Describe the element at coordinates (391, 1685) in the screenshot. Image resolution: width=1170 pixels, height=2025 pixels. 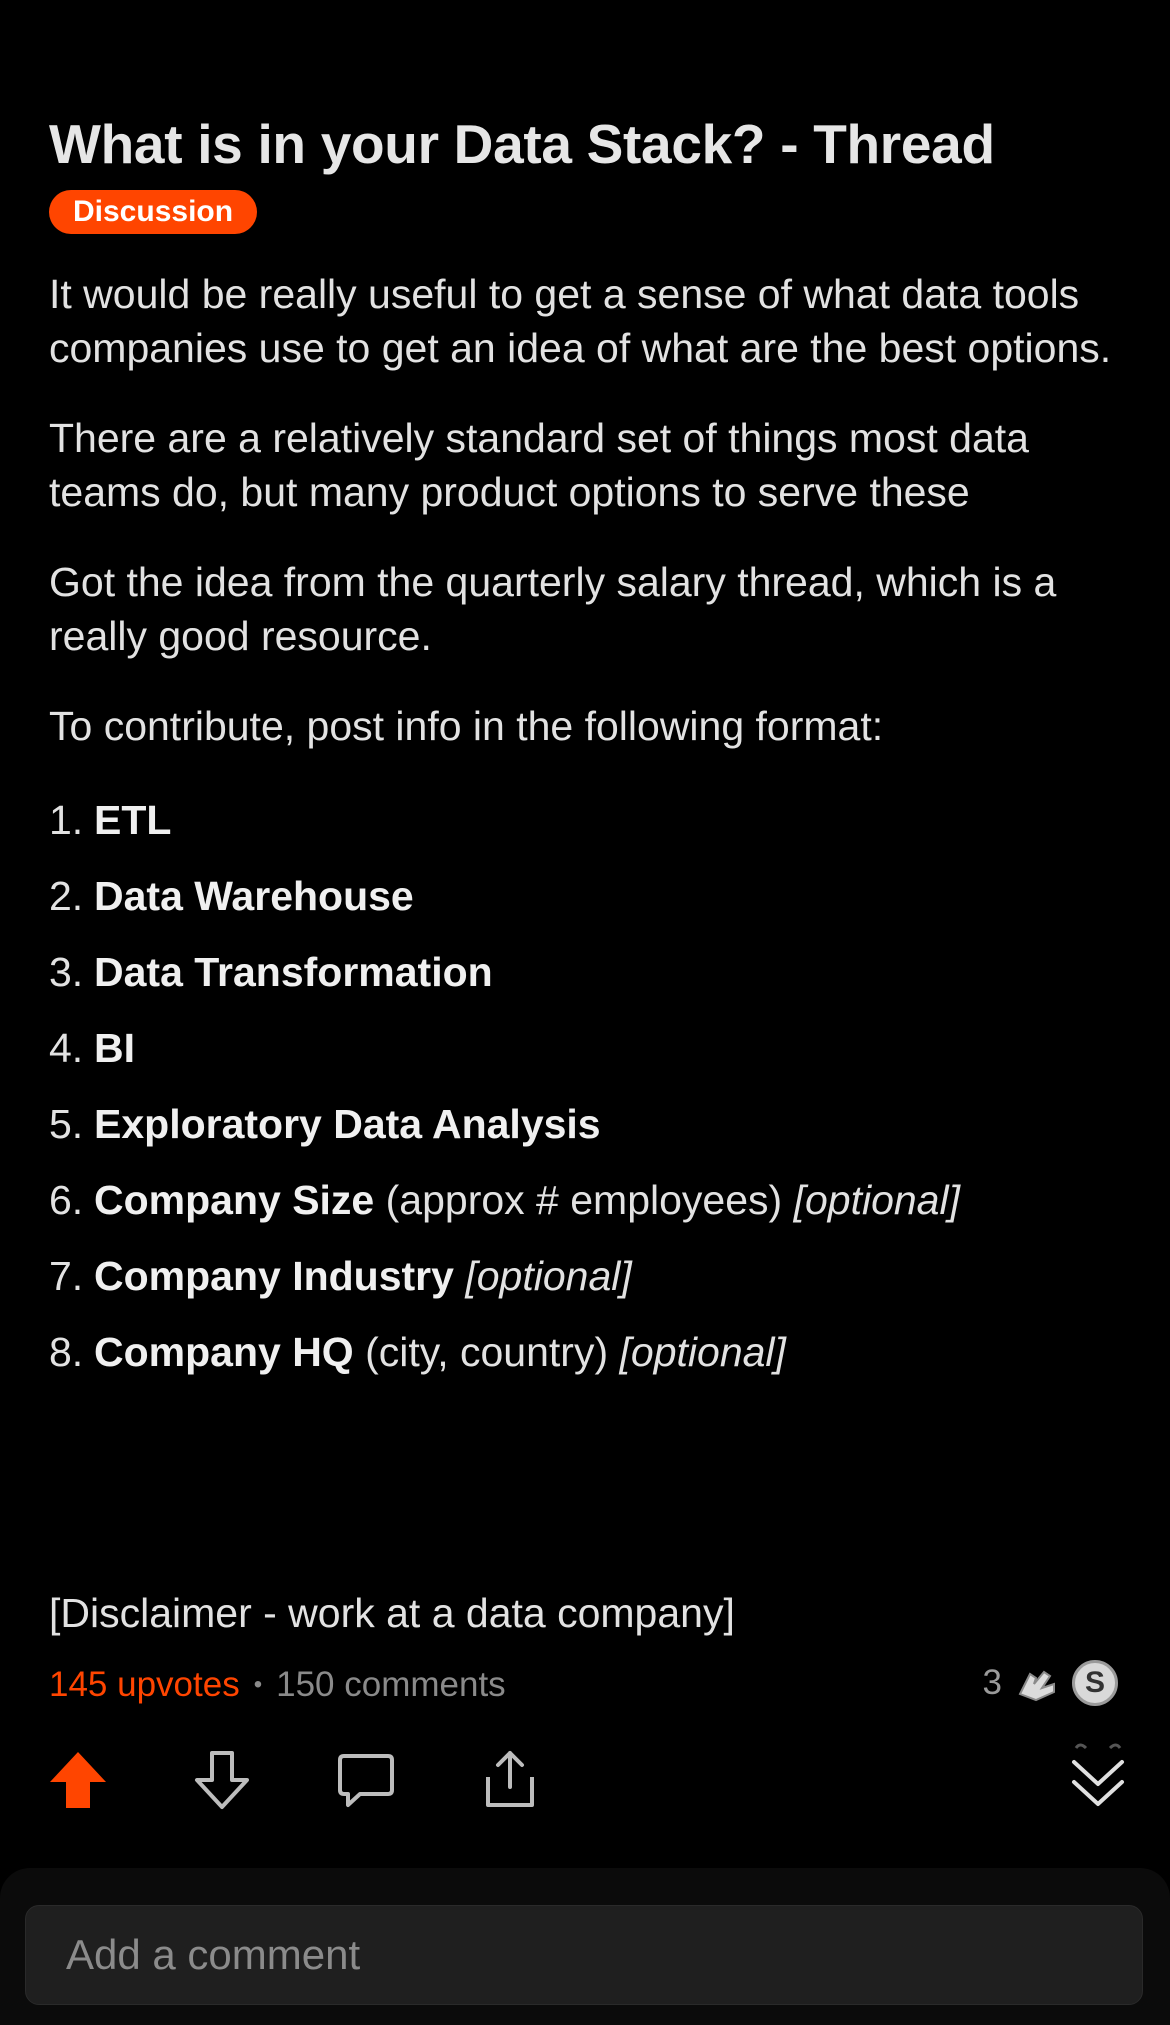
I see `comment-count: 150 comments` at that location.